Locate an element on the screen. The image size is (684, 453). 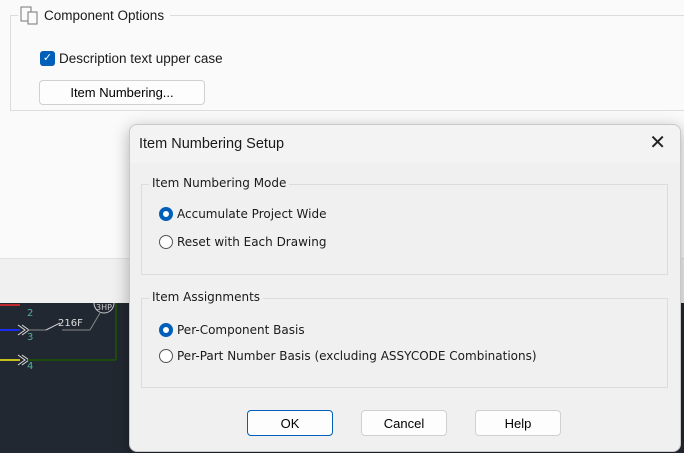
switch-label: 216F is located at coordinates (70, 323).